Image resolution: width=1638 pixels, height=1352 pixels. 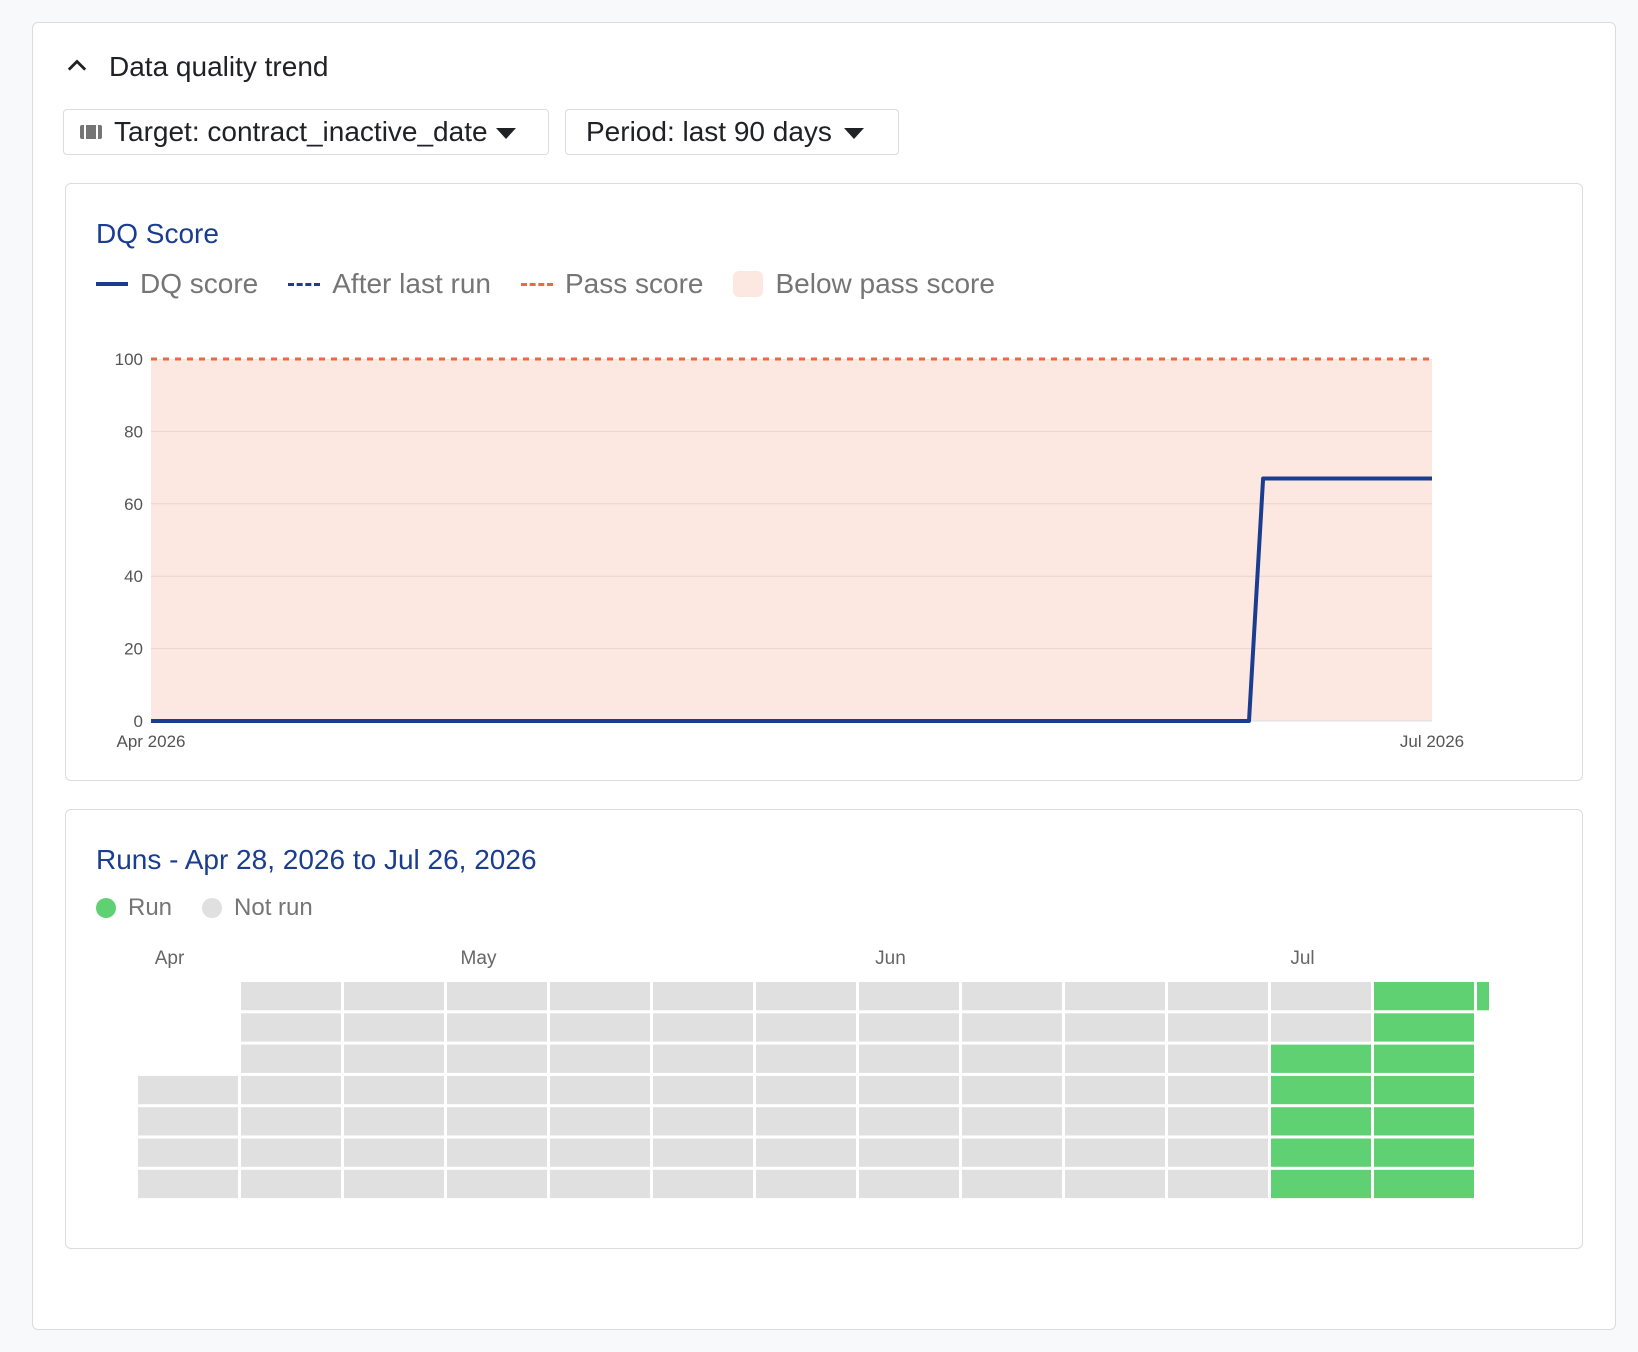 What do you see at coordinates (138, 721) in the screenshot?
I see `y-tick-label: 0` at bounding box center [138, 721].